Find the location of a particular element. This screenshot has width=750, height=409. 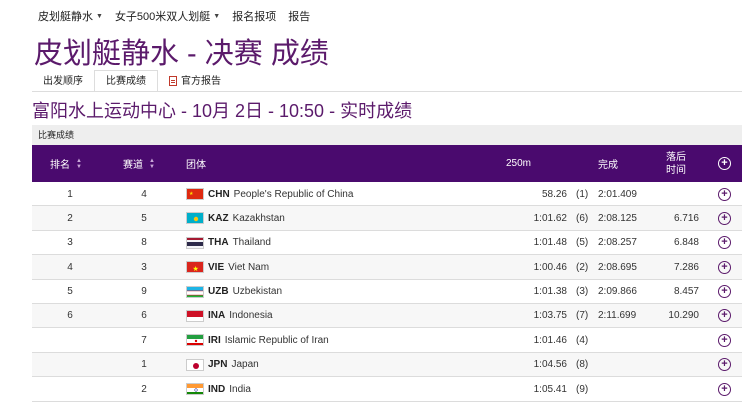

cell-split-time: 1:01.48 is located at coordinates (550, 243).